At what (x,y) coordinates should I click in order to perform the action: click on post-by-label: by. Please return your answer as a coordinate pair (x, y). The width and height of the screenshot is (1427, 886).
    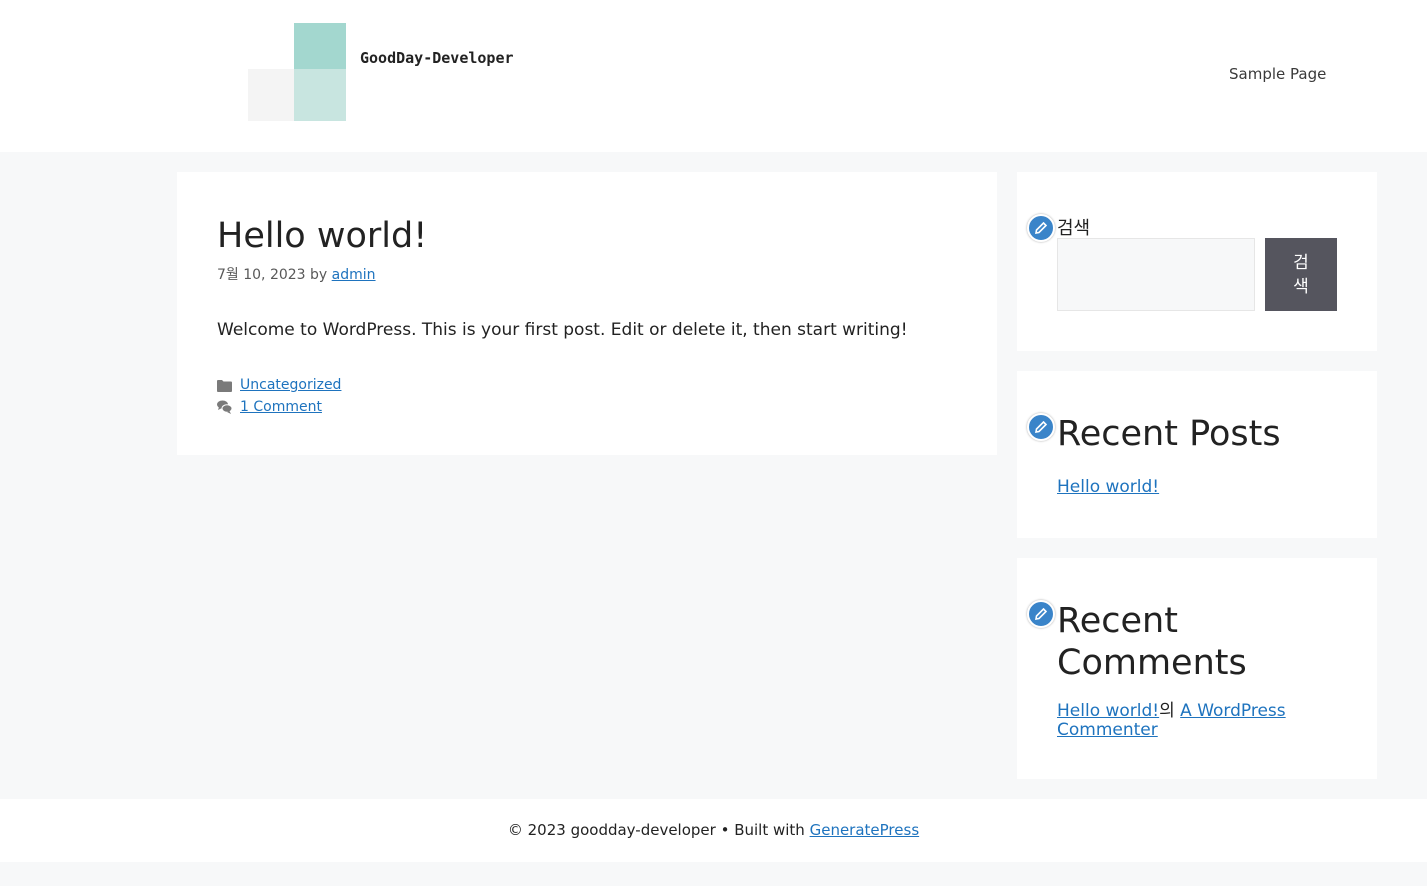
    Looking at the image, I should click on (319, 275).